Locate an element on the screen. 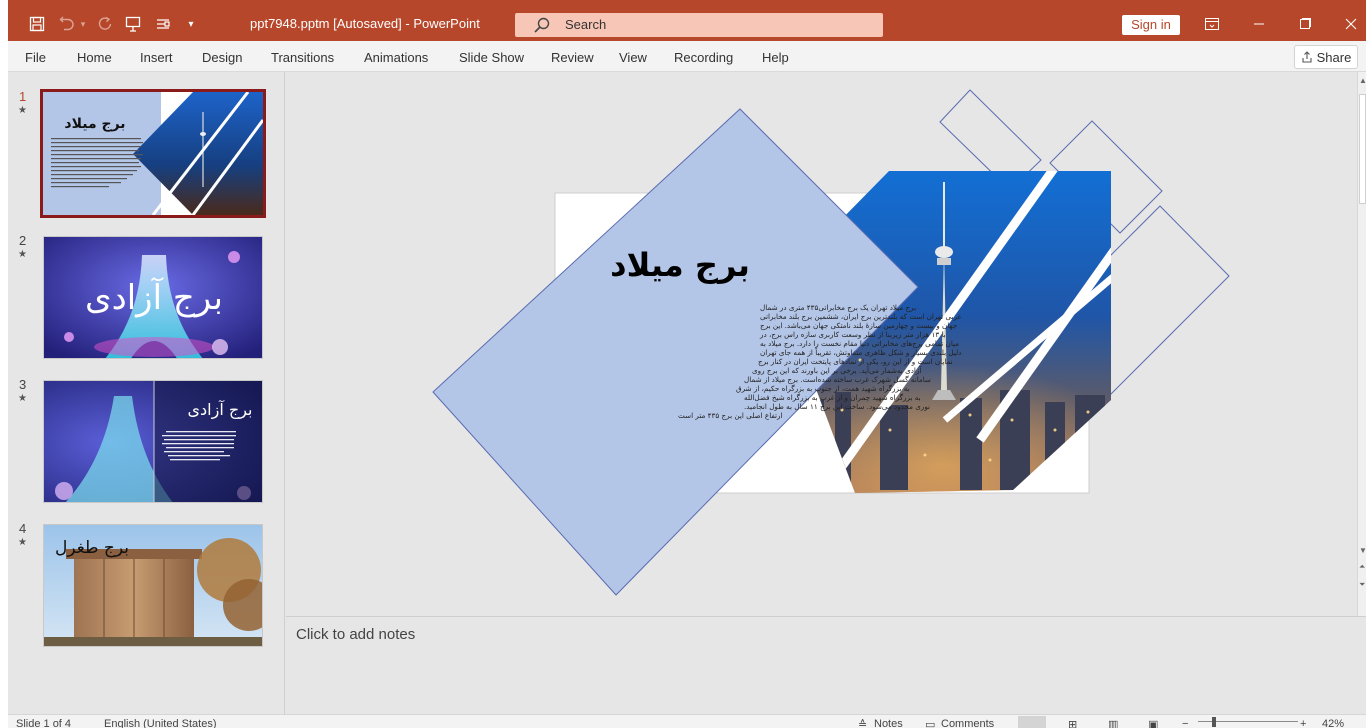 Image resolution: width=1366 pixels, height=728 pixels. previous-slide-icon: ⏶ is located at coordinates (1362, 567).